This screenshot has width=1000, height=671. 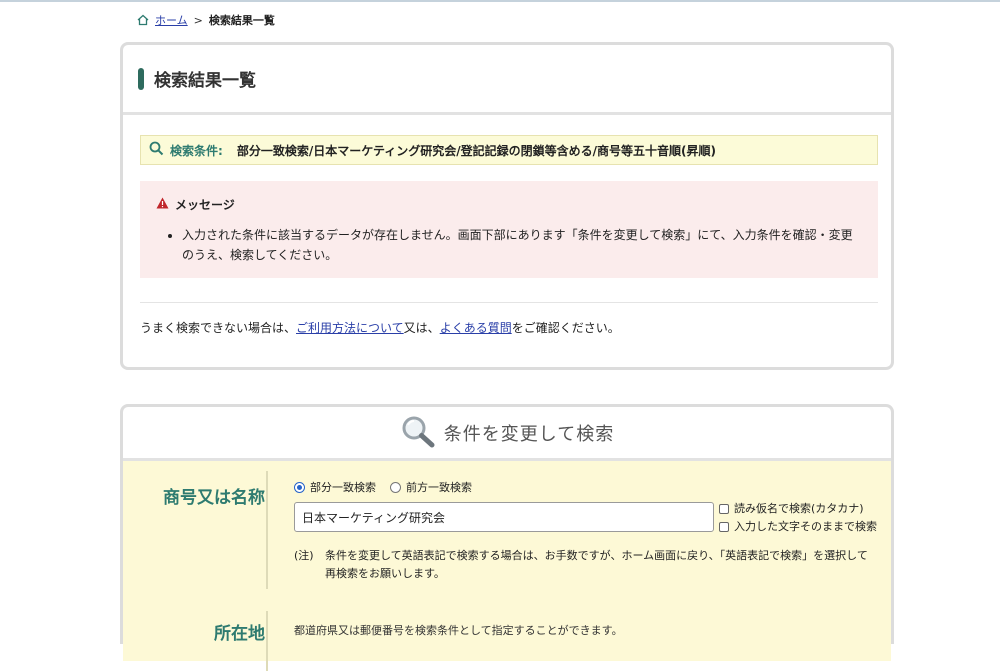 I want to click on radio-label: 部分一致検索, so click(x=343, y=487).